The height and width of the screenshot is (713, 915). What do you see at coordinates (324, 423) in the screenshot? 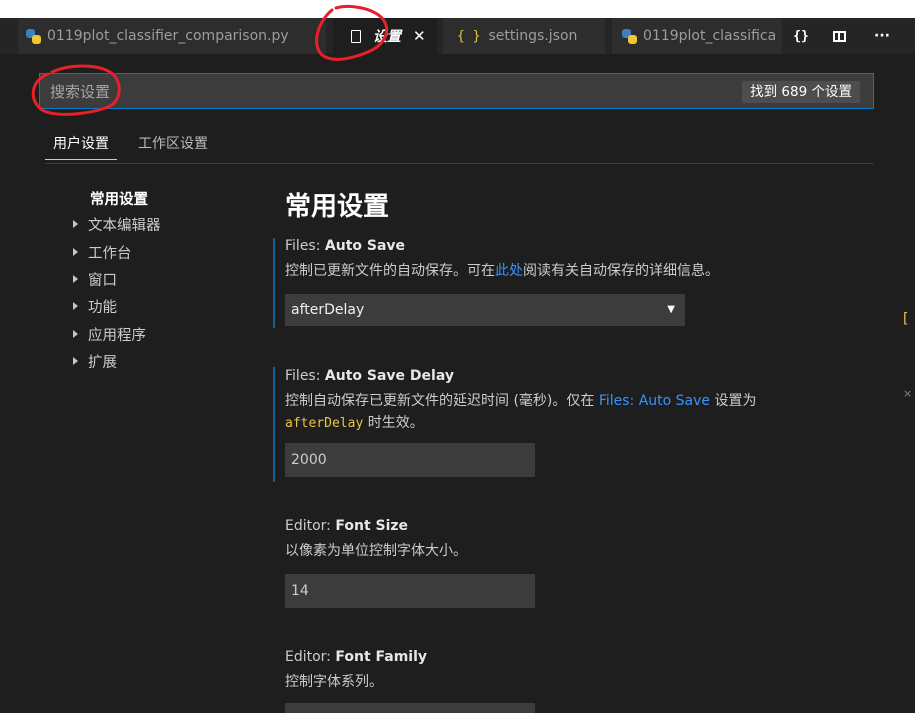
I see `code-value: afterDelay` at bounding box center [324, 423].